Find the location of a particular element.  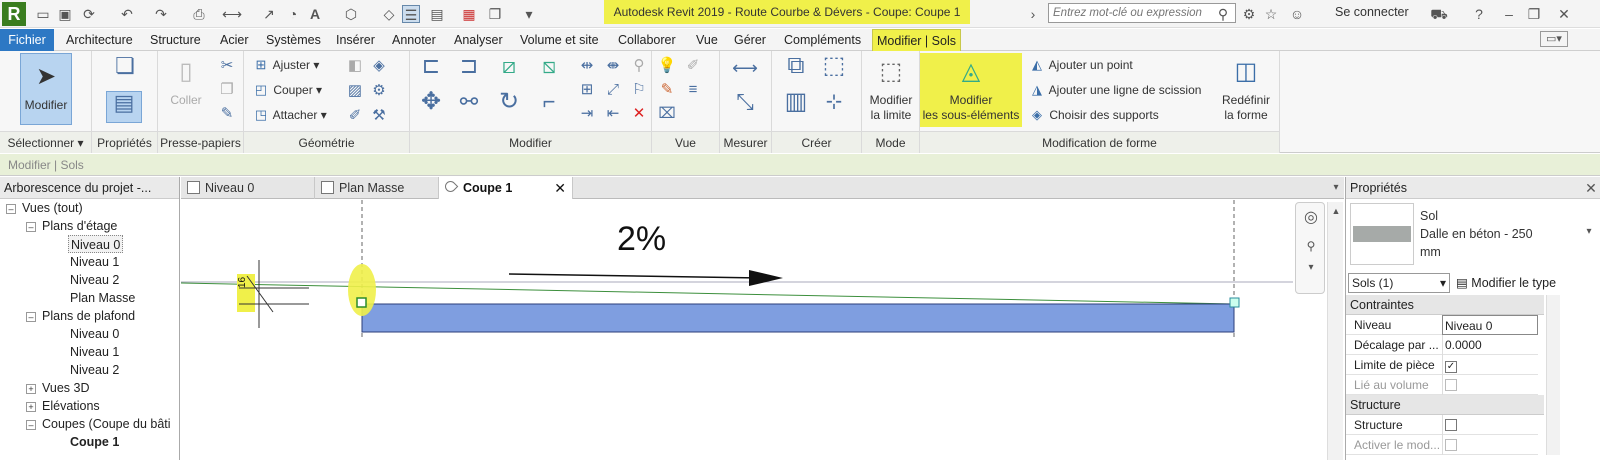

prop-value-decalage: 0.0000 is located at coordinates (1490, 345).